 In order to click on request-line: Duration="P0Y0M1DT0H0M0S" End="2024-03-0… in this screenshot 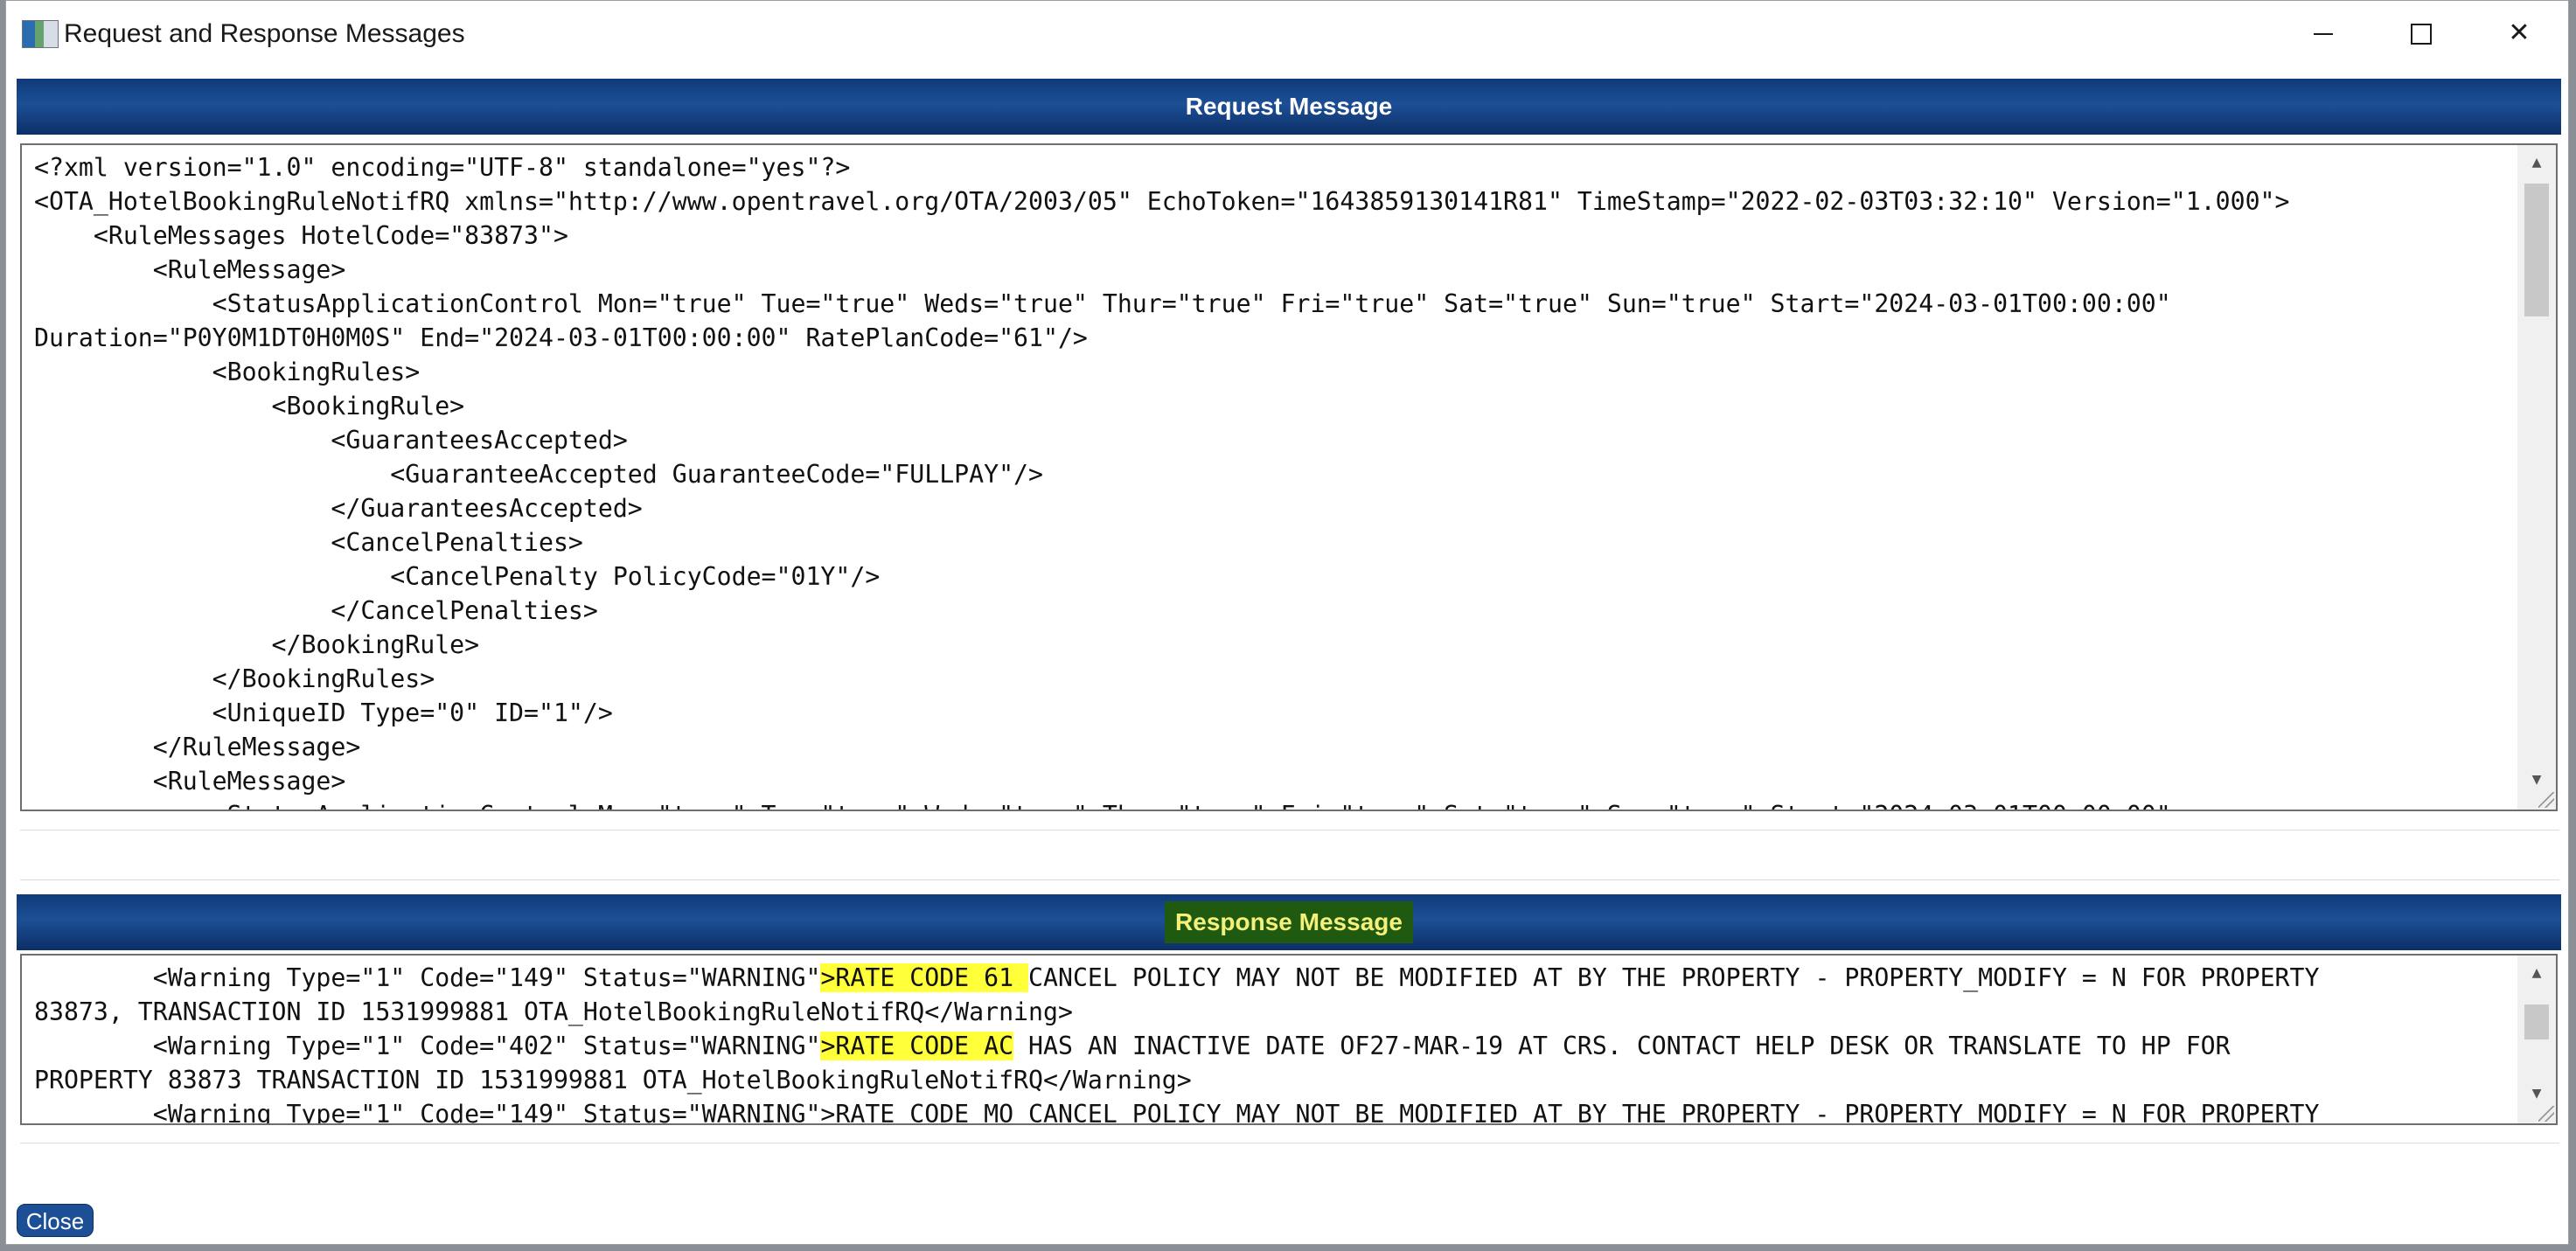, I will do `click(561, 337)`.